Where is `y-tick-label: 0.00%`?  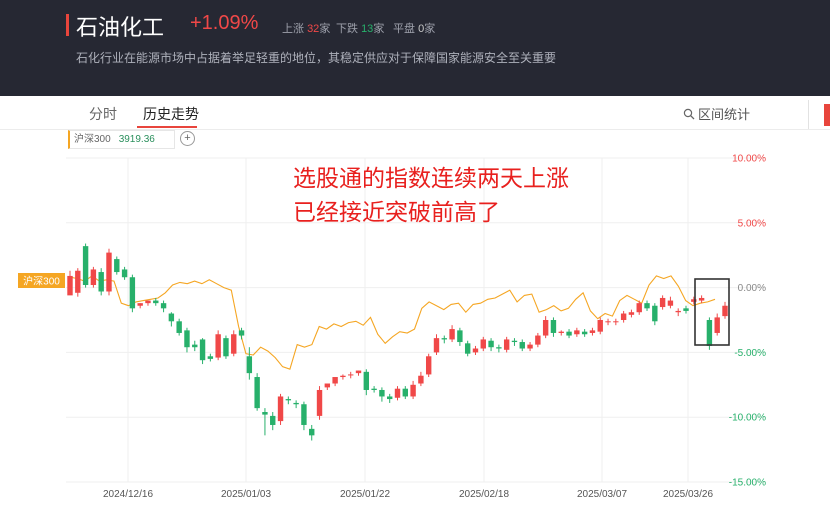 y-tick-label: 0.00% is located at coordinates (752, 288).